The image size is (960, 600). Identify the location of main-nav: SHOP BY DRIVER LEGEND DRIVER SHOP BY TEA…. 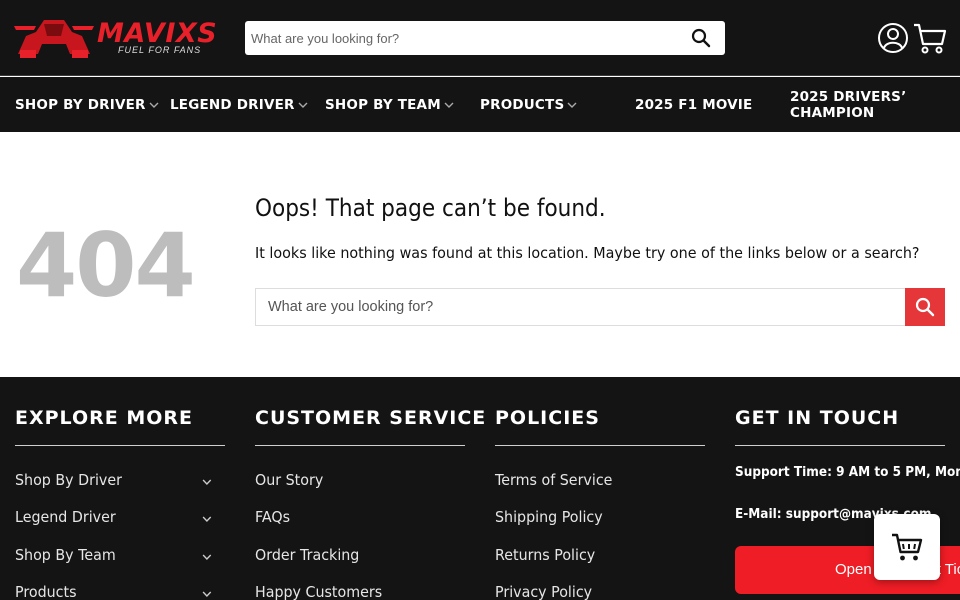
(480, 104).